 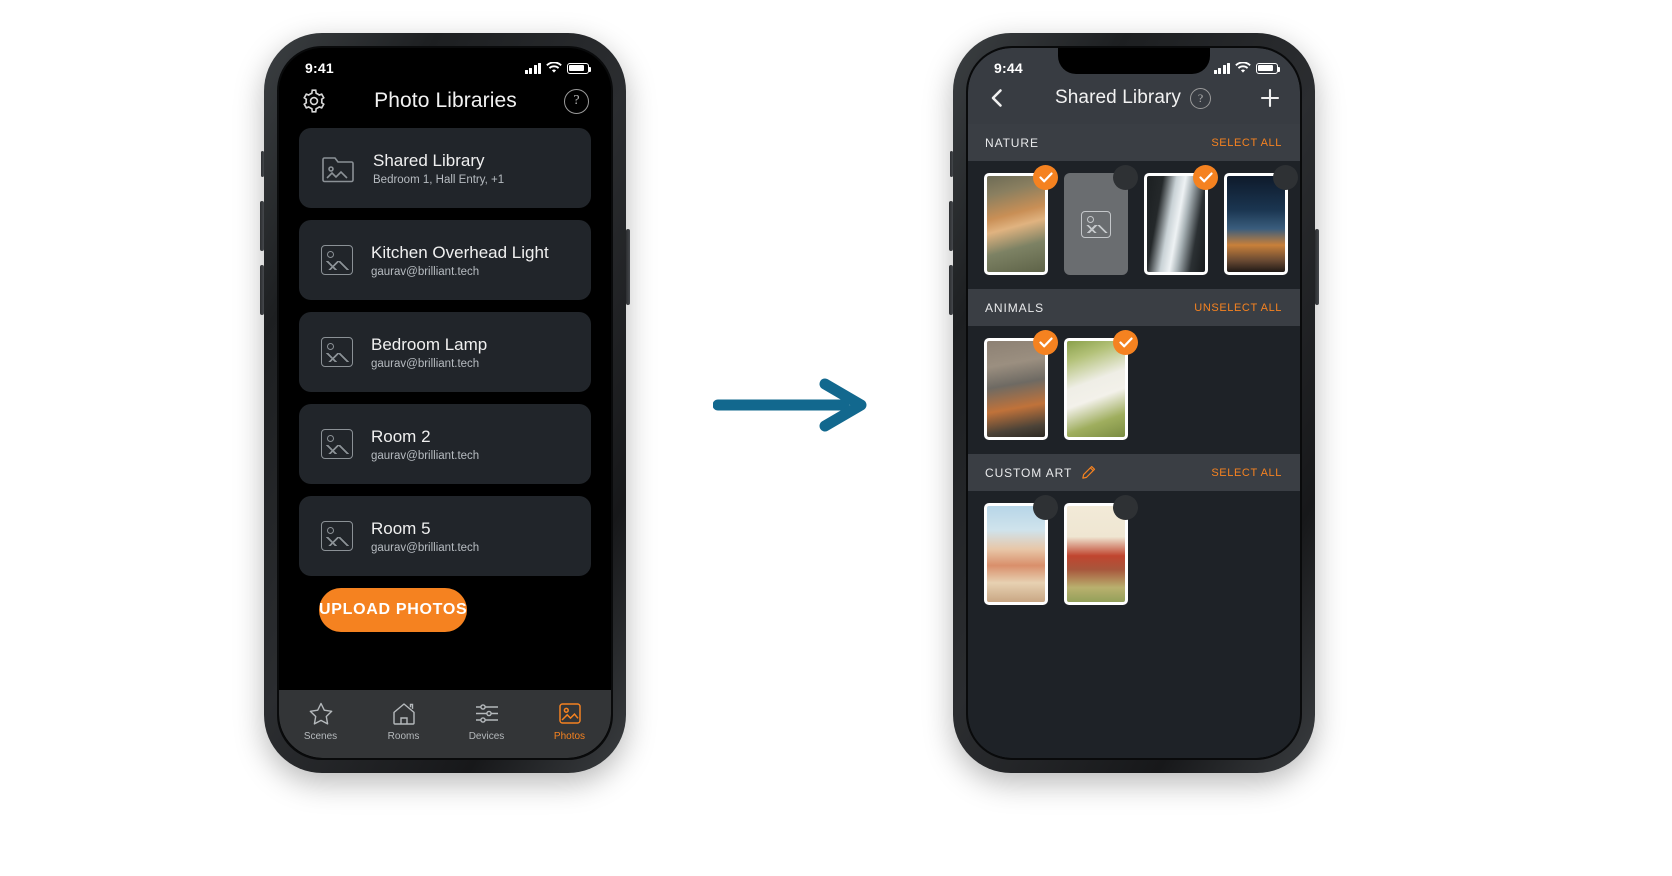 I want to click on section-header-animals: ANIMALS UNSELECT ALL, so click(x=1134, y=307).